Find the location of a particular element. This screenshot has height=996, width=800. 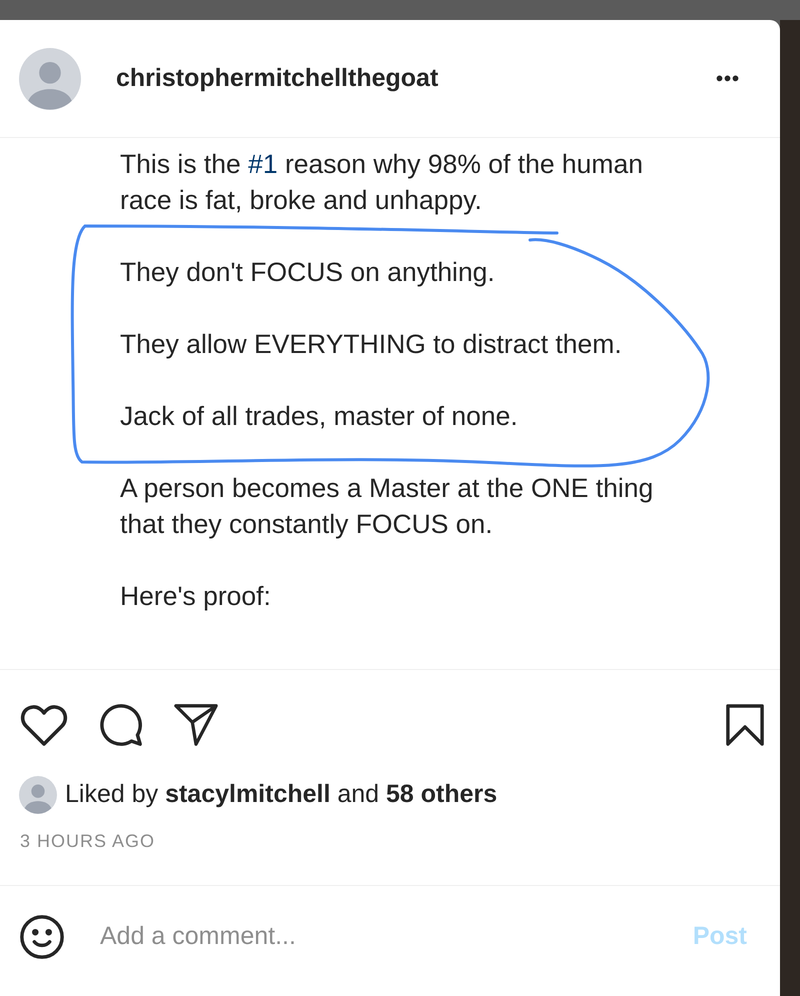

send-icon is located at coordinates (196, 725).